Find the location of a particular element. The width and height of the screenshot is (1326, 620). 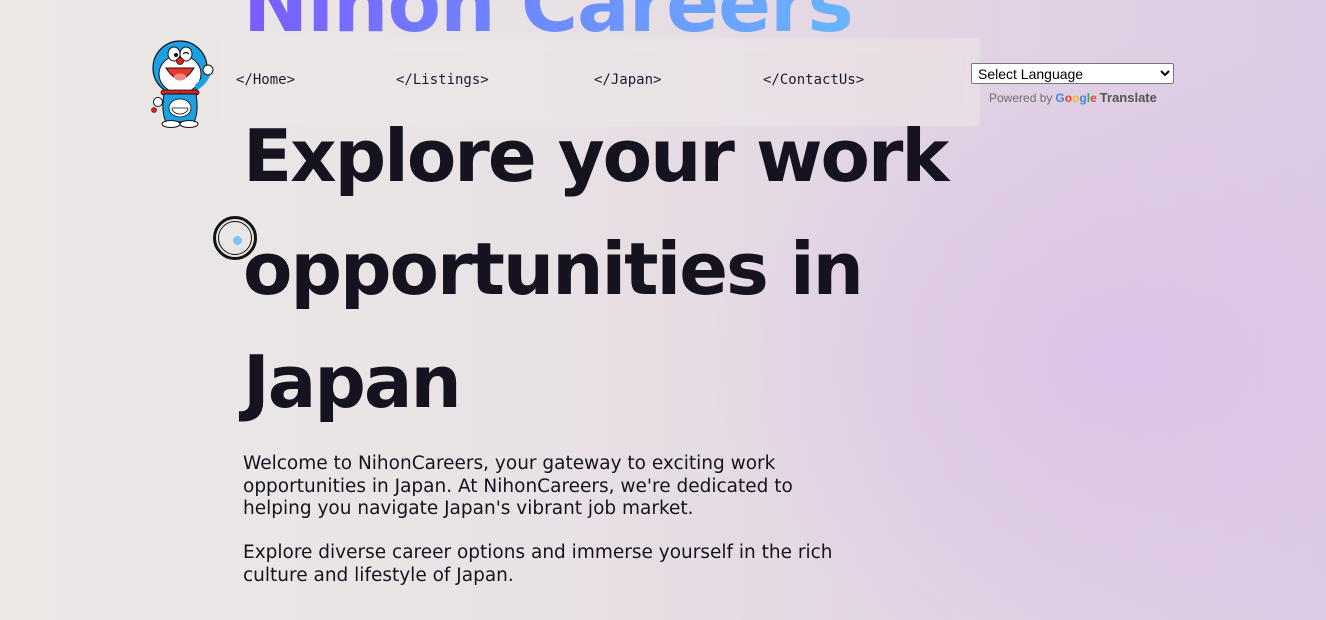

hero-heading-line: Explore your work is located at coordinates (596, 156).